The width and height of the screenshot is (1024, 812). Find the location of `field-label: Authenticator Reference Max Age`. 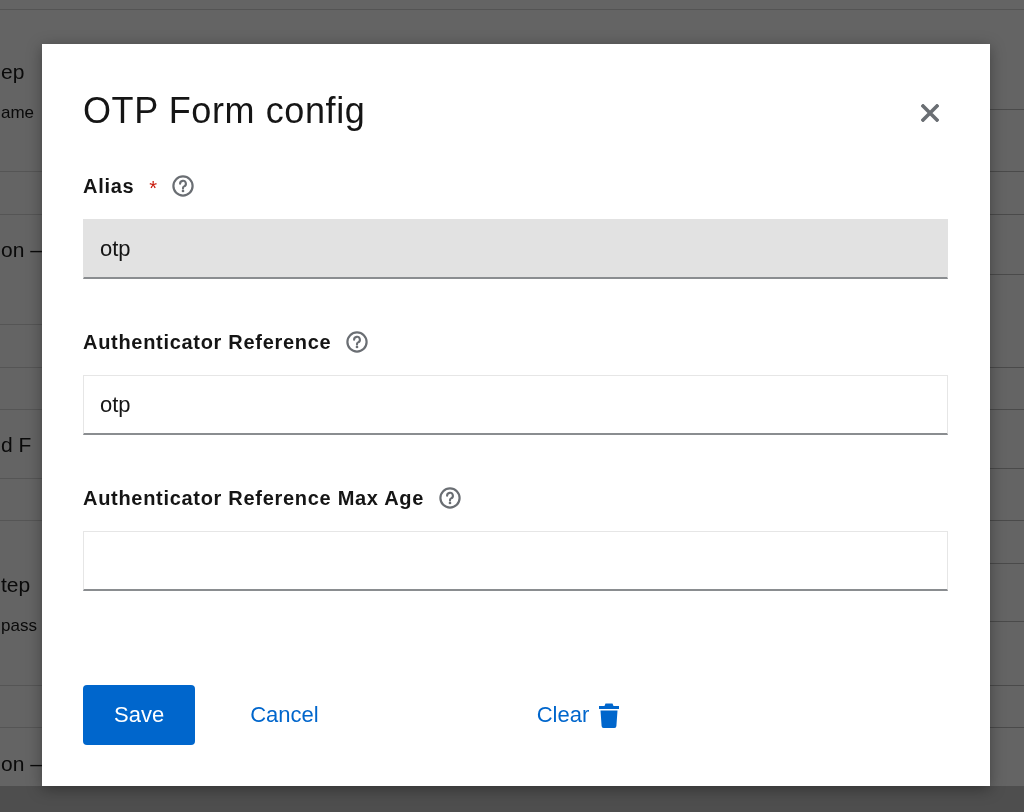

field-label: Authenticator Reference Max Age is located at coordinates (254, 498).